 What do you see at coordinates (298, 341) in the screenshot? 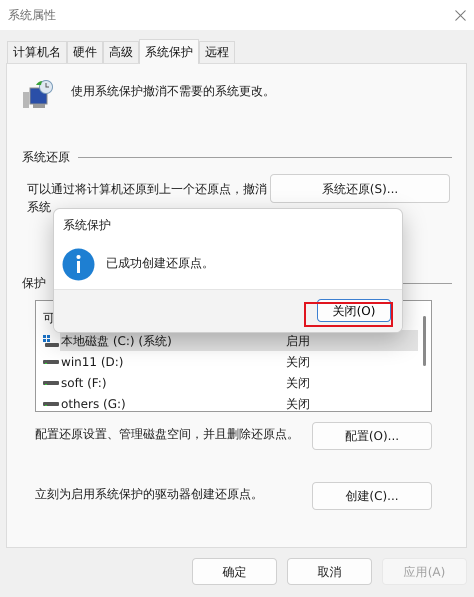
I see `drive-status: 启用` at bounding box center [298, 341].